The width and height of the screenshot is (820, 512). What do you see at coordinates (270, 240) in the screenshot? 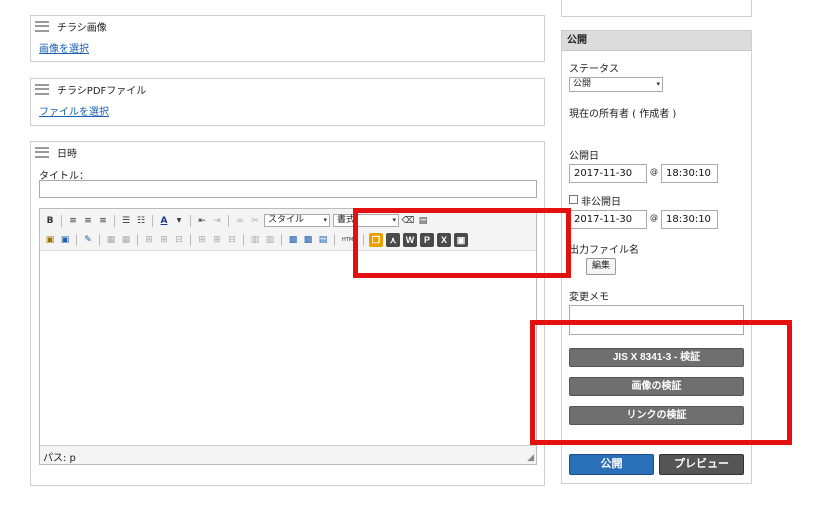
I see `merge-cell-icon: ▥` at bounding box center [270, 240].